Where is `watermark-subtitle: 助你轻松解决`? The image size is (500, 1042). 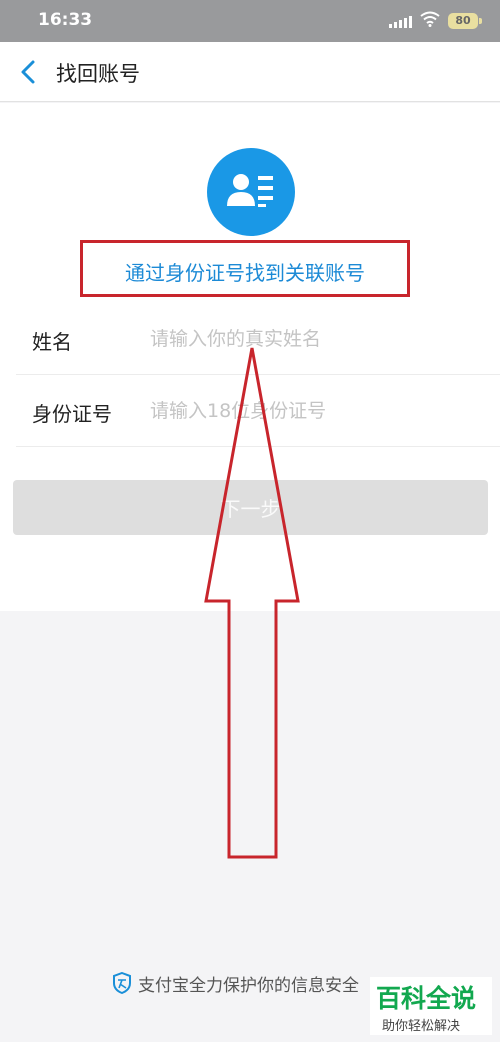
watermark-subtitle: 助你轻松解决 is located at coordinates (421, 1026).